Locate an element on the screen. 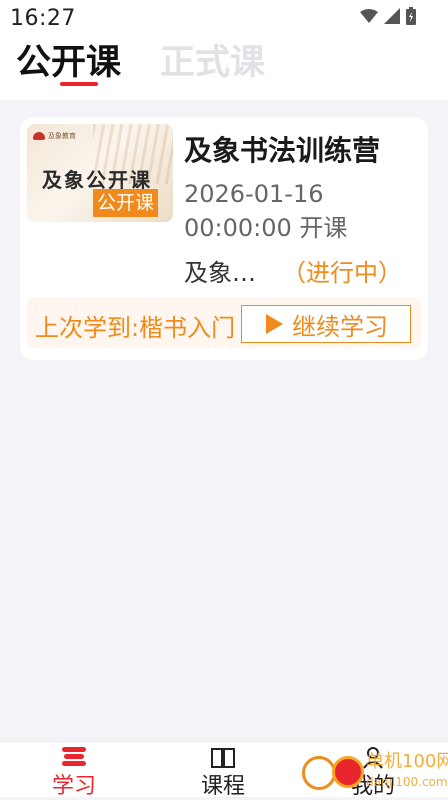  battery-icon is located at coordinates (411, 16).